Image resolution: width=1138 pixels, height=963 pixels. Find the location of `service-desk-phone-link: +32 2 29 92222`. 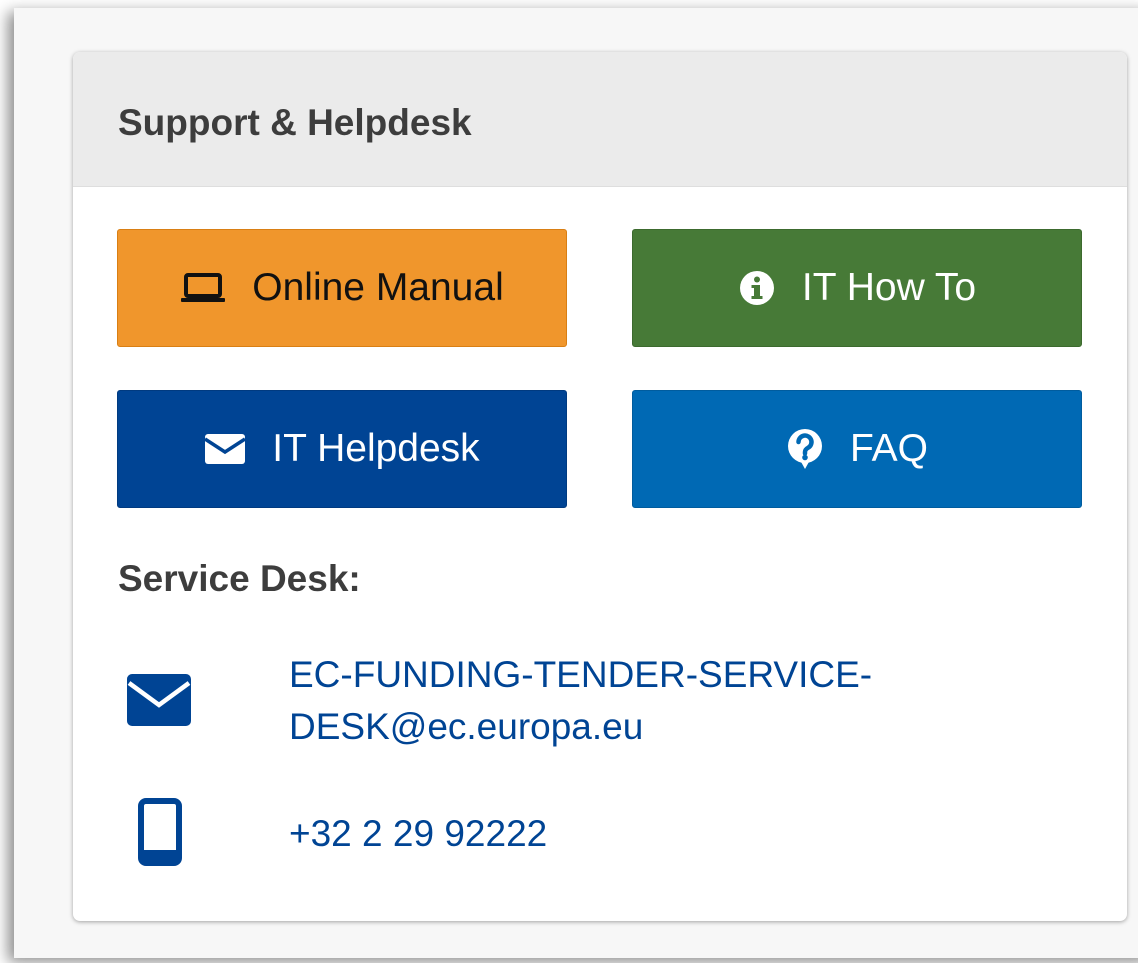

service-desk-phone-link: +32 2 29 92222 is located at coordinates (418, 834).